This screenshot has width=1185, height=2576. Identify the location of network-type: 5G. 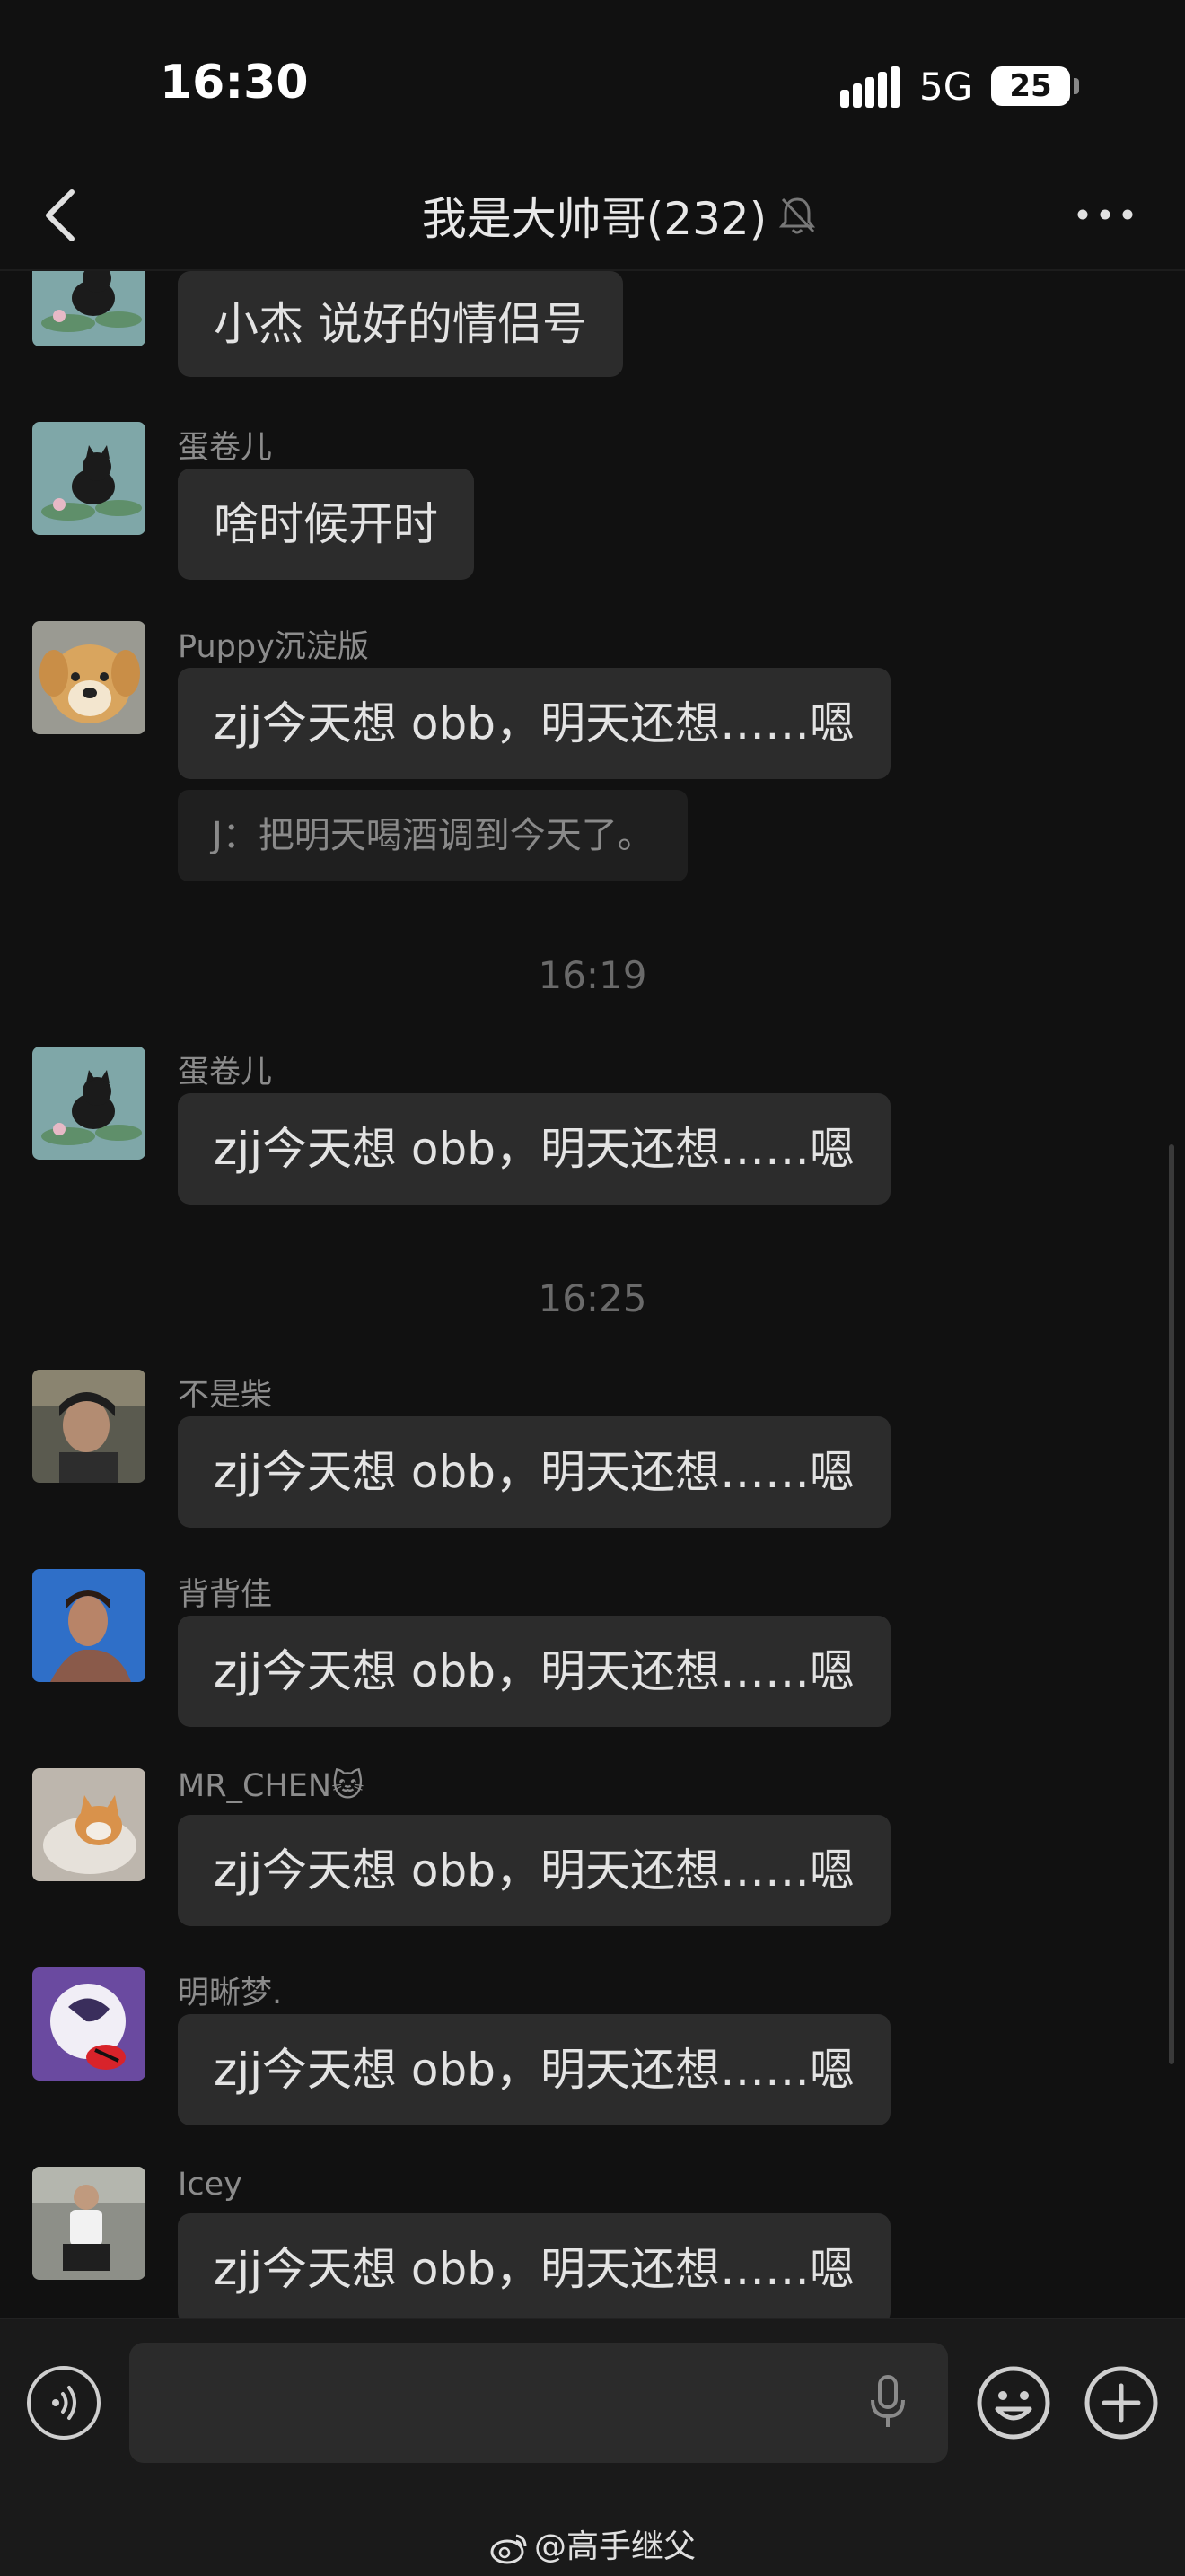
(946, 87).